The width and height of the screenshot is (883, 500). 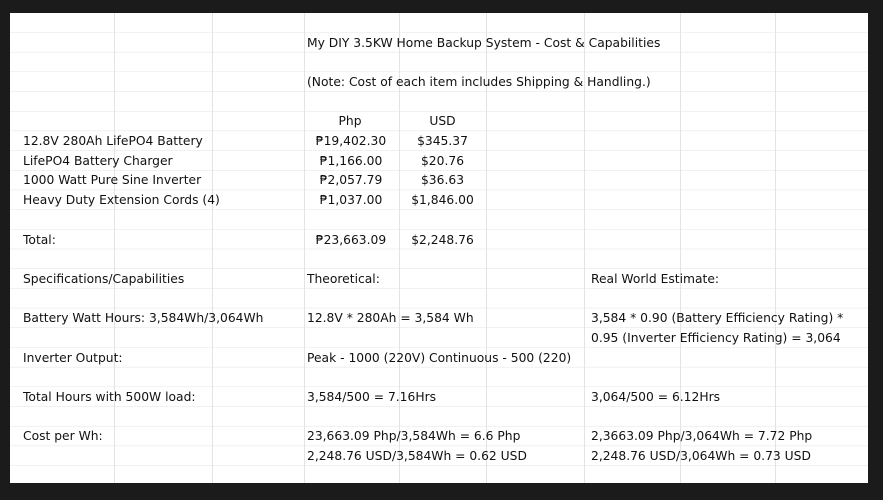 I want to click on total-php: ₱23,663.09, so click(x=351, y=240).